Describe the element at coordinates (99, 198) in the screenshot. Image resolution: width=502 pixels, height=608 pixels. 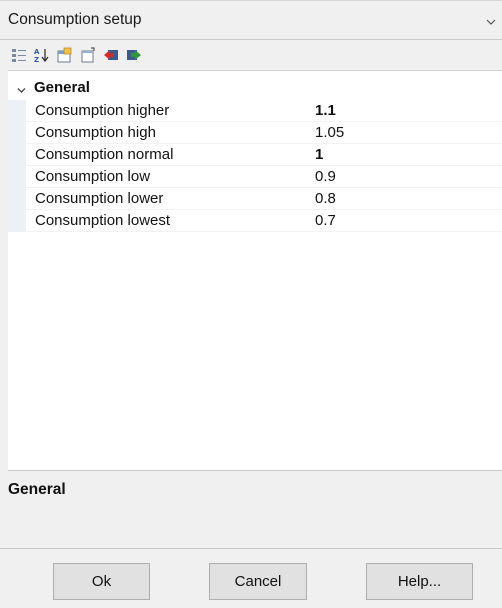
I see `property-name: Consumption lower` at that location.